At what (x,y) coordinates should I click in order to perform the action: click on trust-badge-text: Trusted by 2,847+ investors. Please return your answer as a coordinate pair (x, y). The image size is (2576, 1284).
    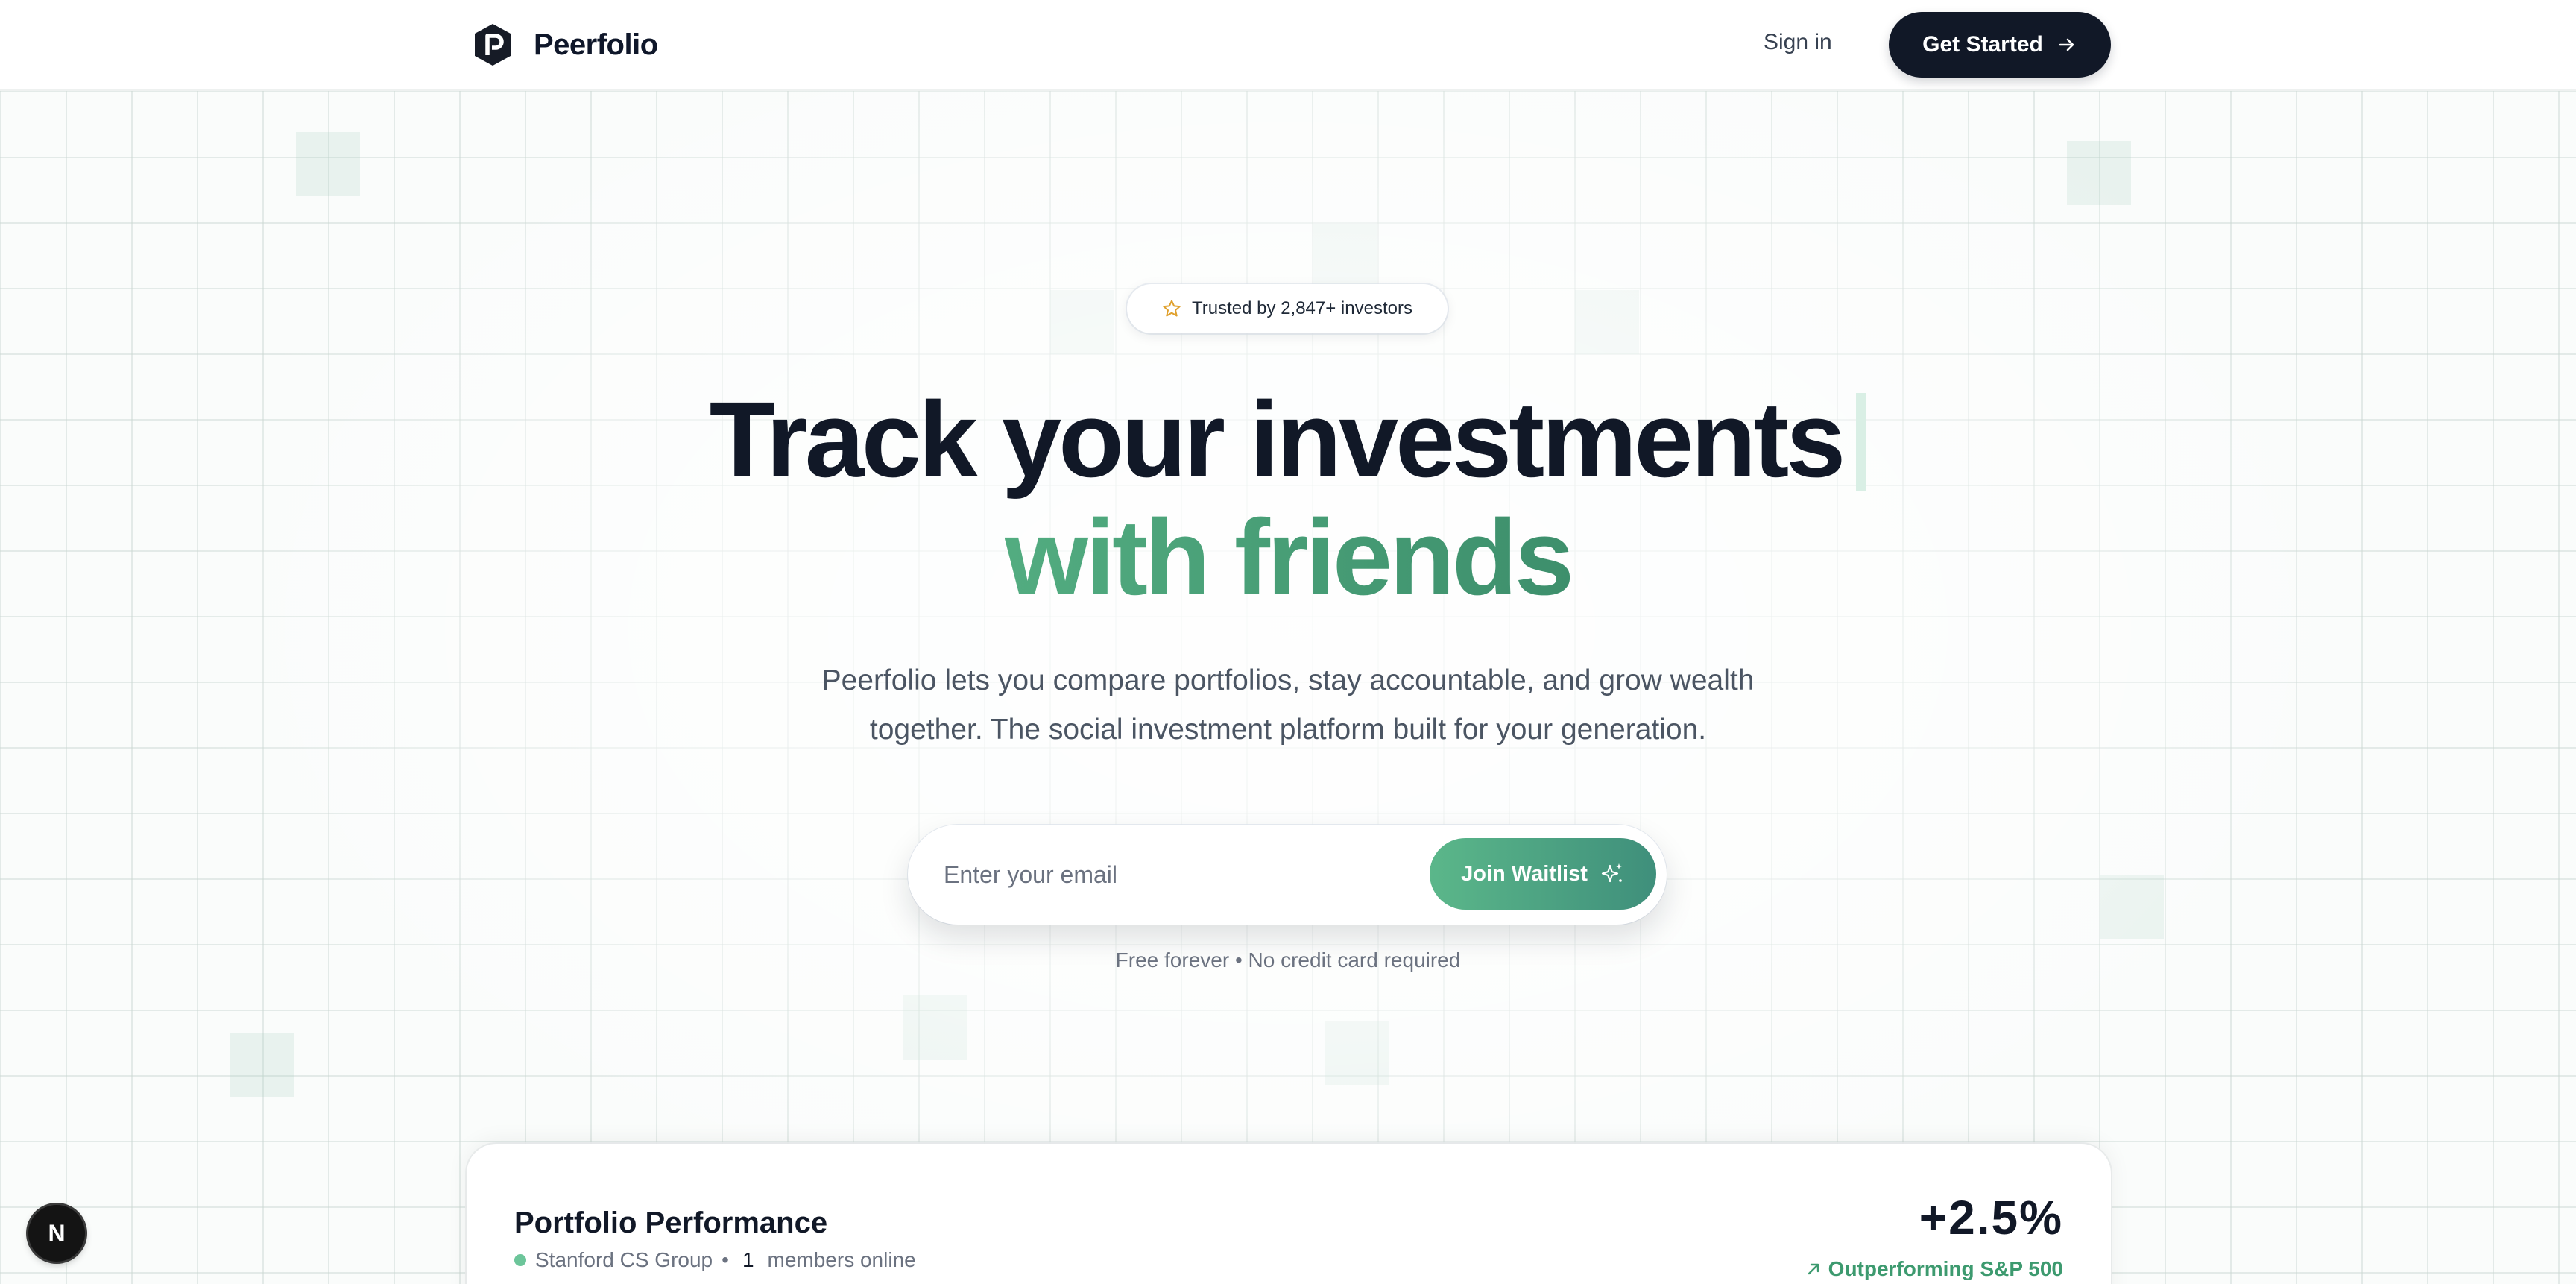
    Looking at the image, I should click on (1302, 308).